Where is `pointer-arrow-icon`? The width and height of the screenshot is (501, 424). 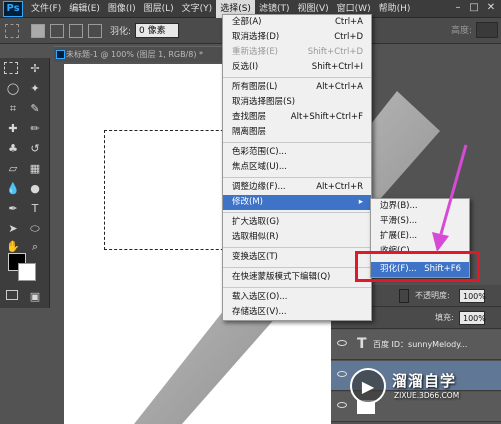 pointer-arrow-icon is located at coordinates (450, 198).